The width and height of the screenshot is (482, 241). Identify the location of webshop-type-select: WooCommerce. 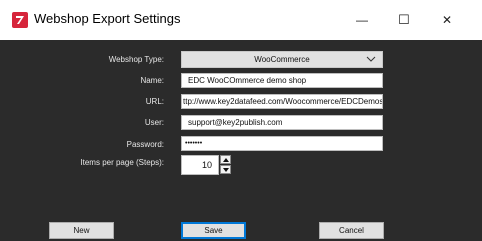
(282, 59).